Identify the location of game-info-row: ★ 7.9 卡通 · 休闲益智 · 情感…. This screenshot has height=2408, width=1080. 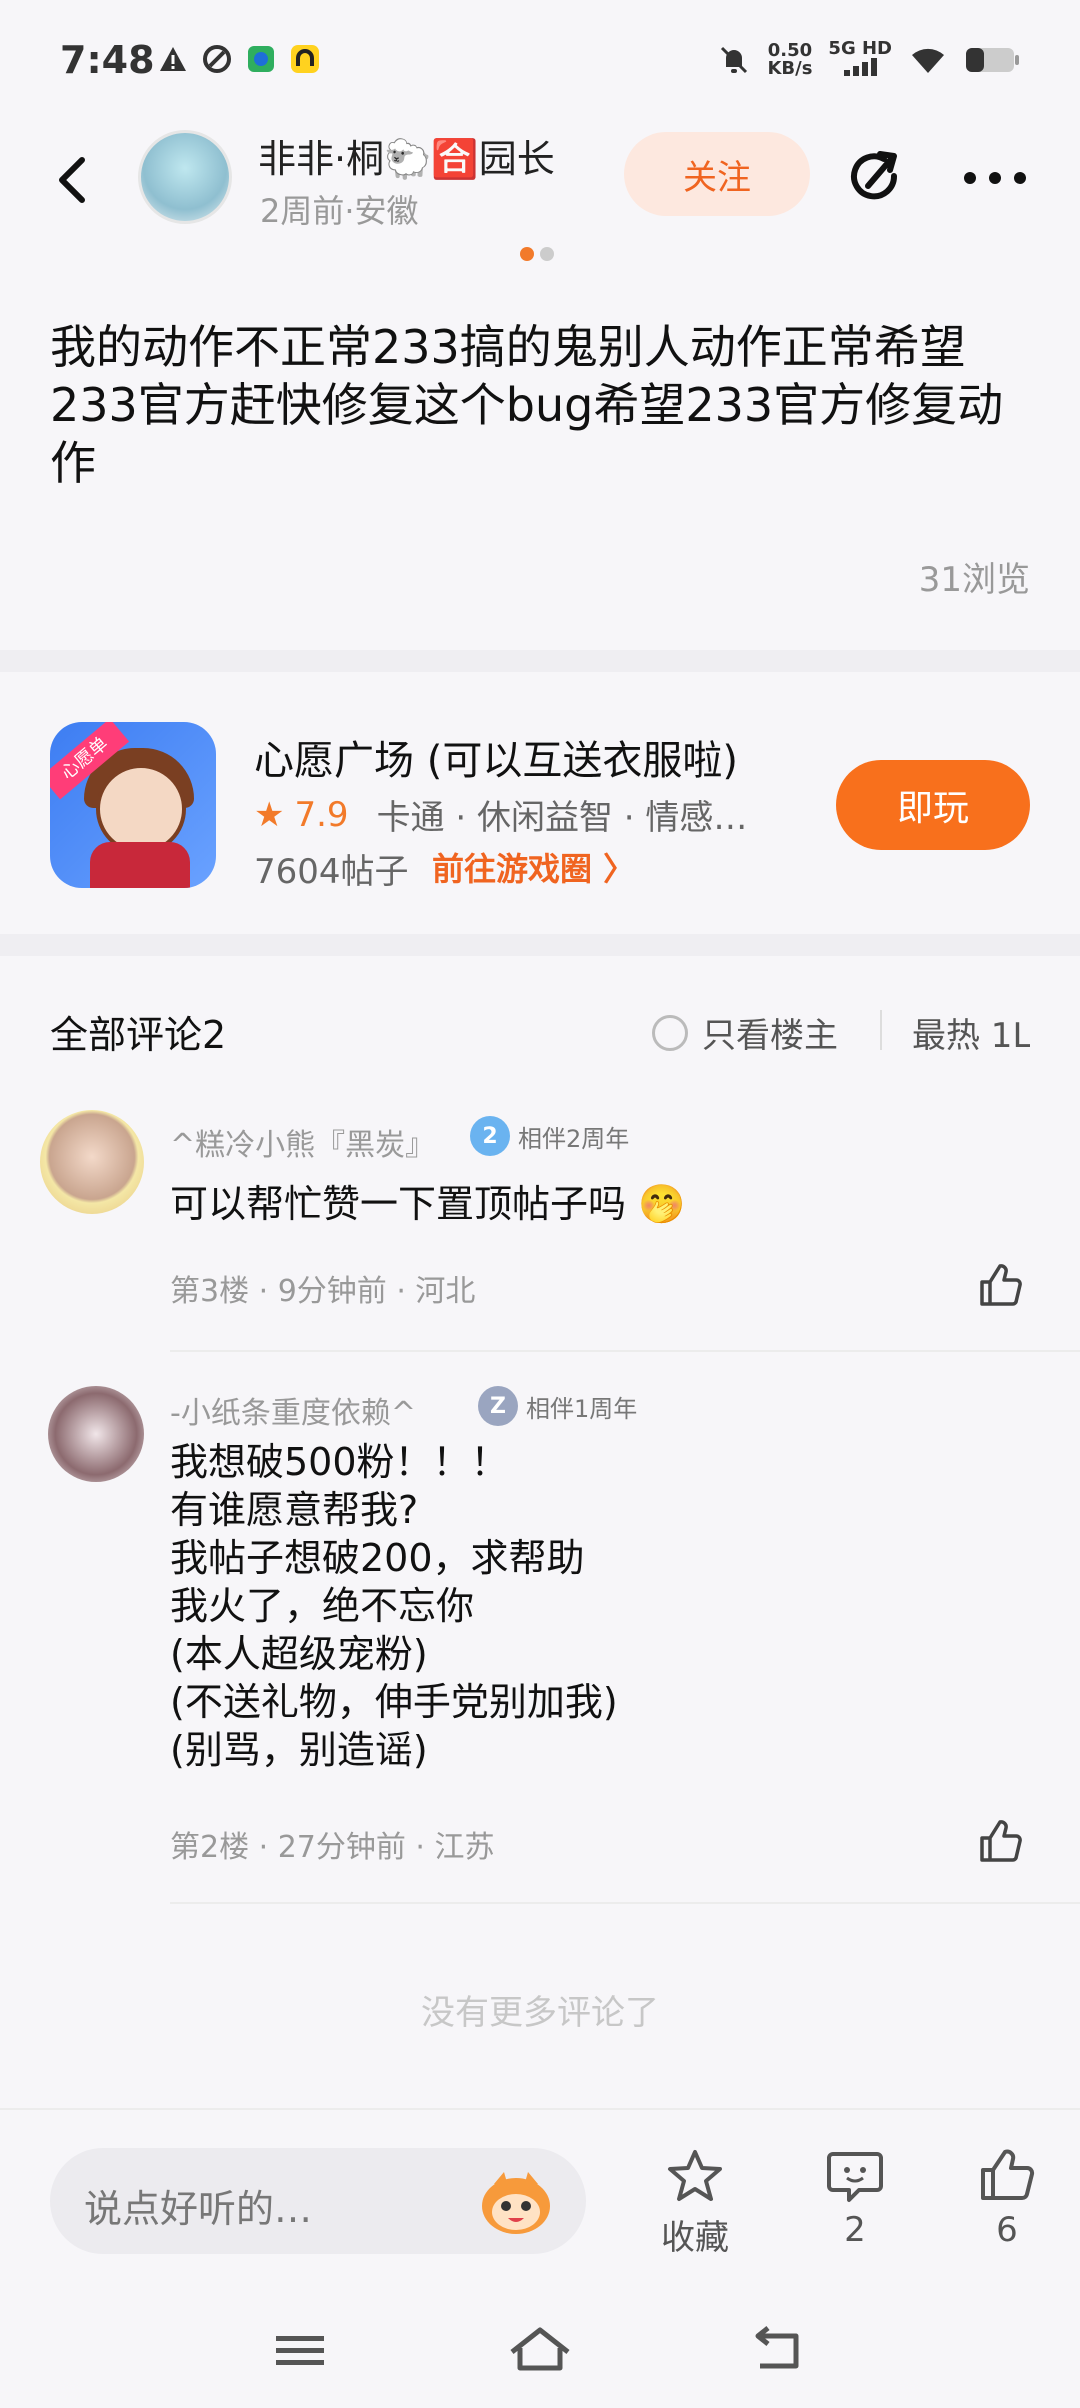
(515, 814).